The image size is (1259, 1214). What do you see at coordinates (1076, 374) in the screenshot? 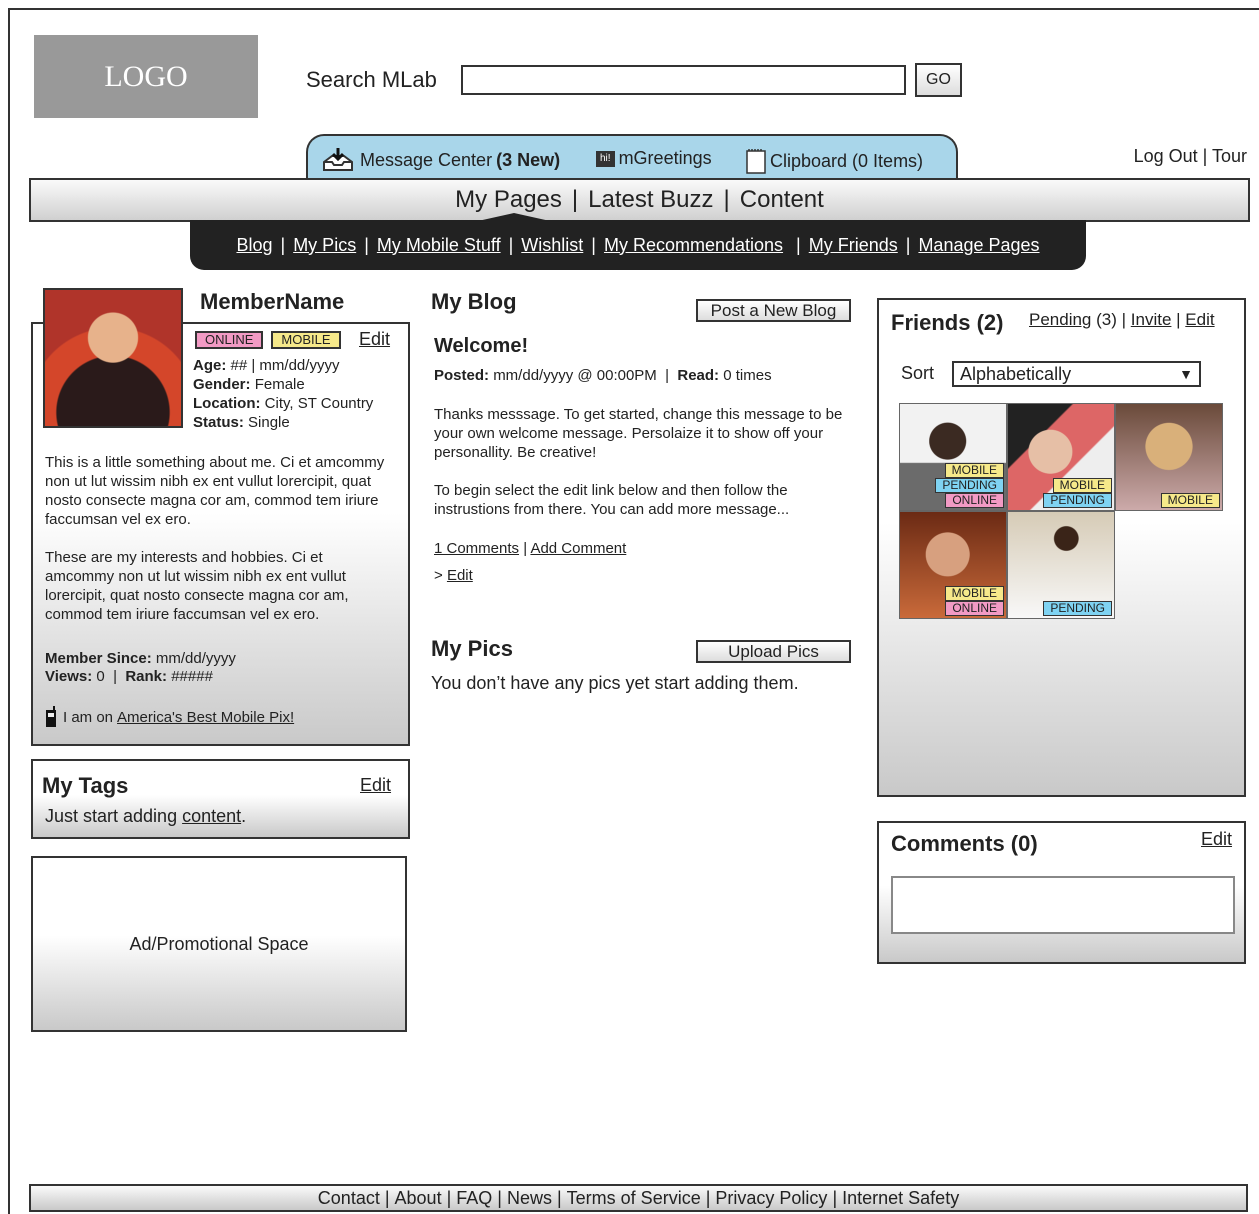
I see `sort-select: Alphabetically ▼` at bounding box center [1076, 374].